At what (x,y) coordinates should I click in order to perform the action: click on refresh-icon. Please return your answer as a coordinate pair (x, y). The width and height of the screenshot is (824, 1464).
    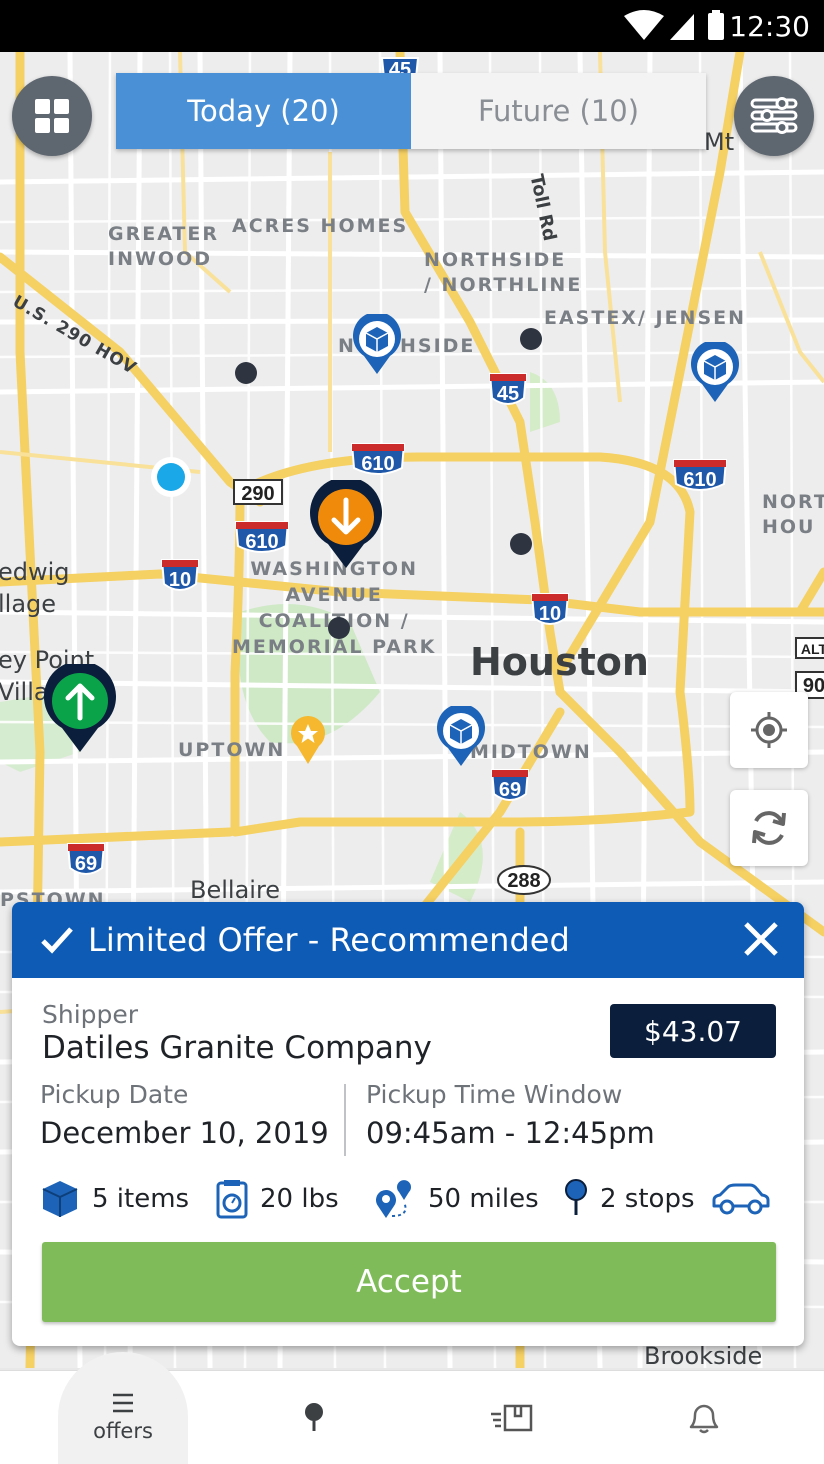
    Looking at the image, I should click on (769, 828).